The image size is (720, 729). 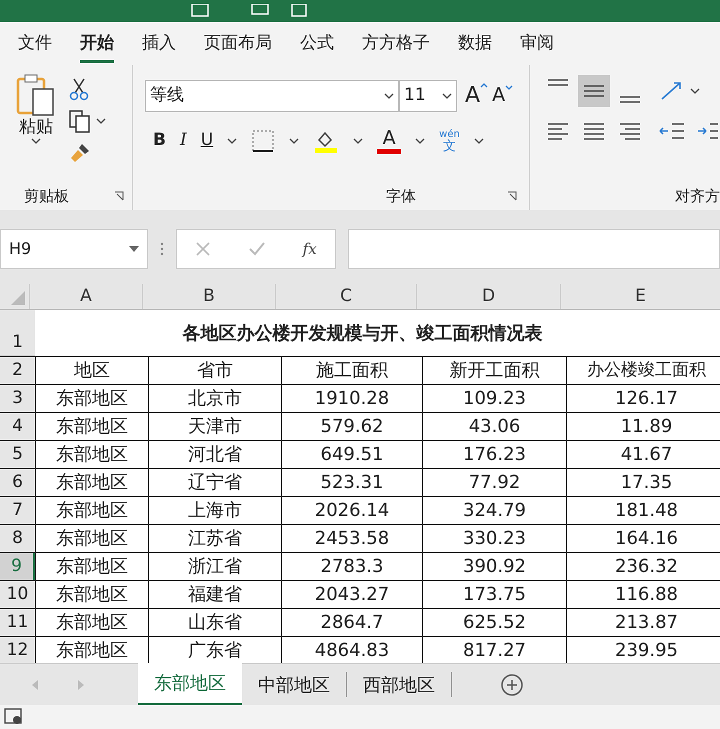 What do you see at coordinates (494, 566) in the screenshot?
I see `table-cell: 390.92` at bounding box center [494, 566].